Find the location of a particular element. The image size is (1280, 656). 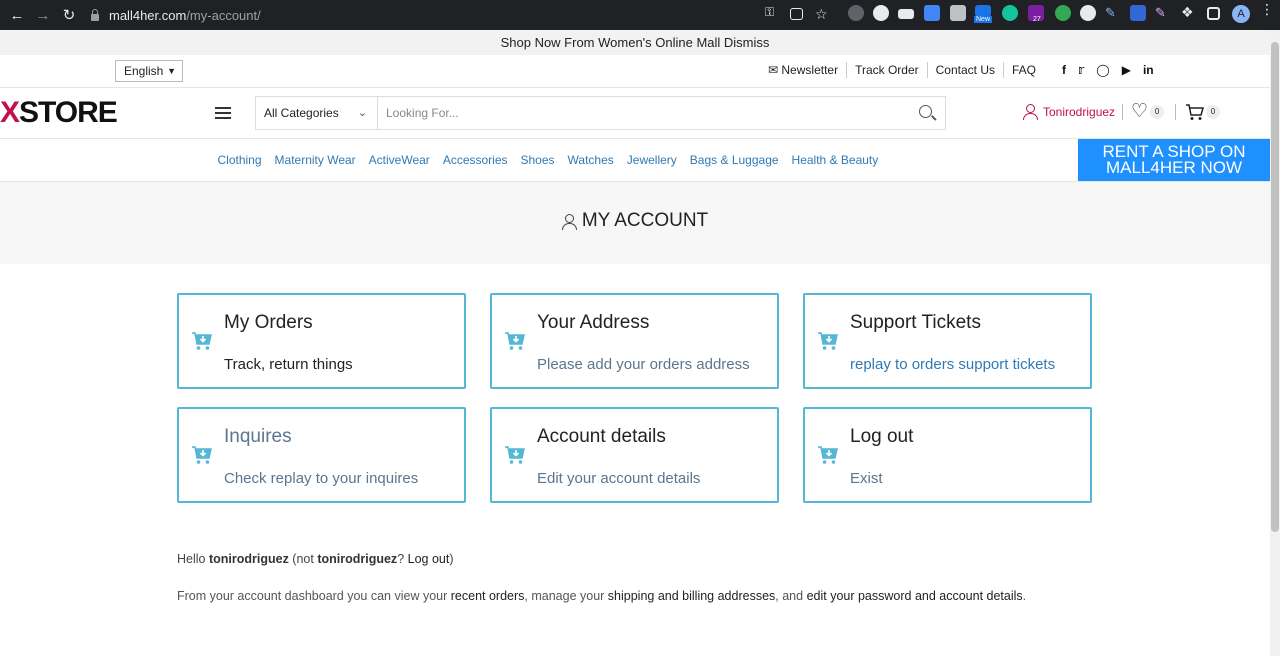

extension-card-icon is located at coordinates (906, 14).